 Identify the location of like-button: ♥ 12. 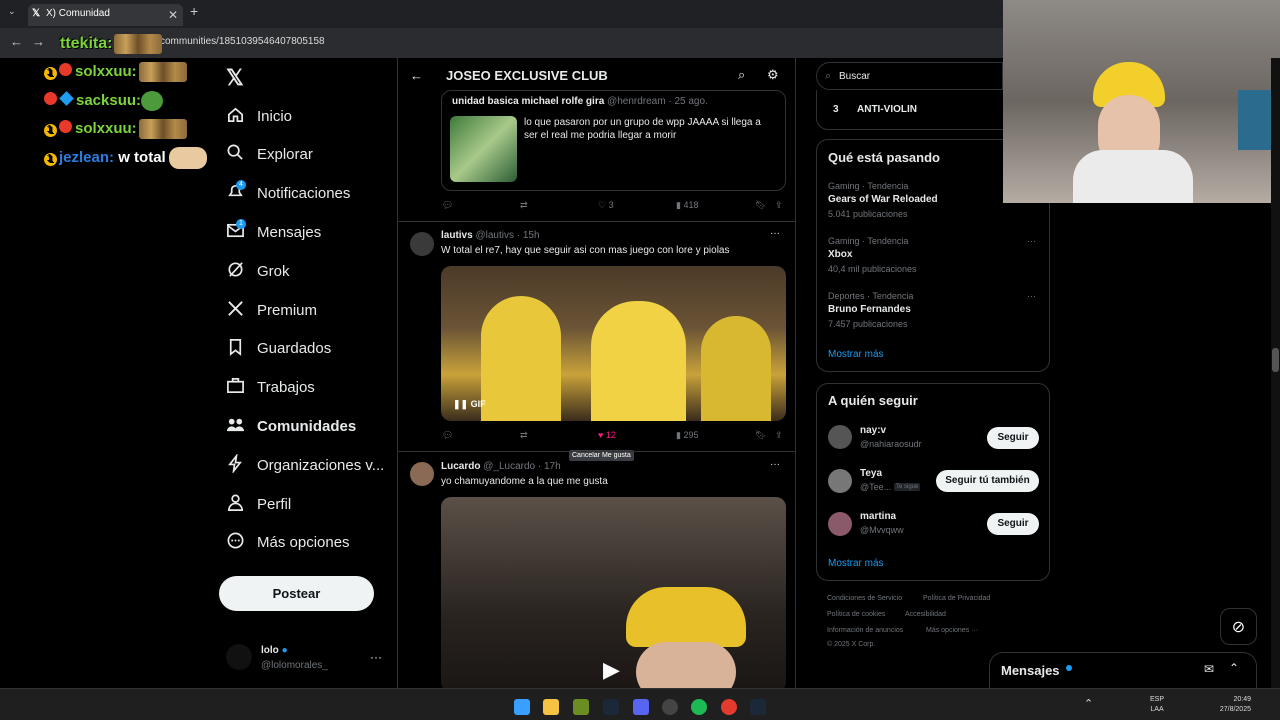
(607, 435).